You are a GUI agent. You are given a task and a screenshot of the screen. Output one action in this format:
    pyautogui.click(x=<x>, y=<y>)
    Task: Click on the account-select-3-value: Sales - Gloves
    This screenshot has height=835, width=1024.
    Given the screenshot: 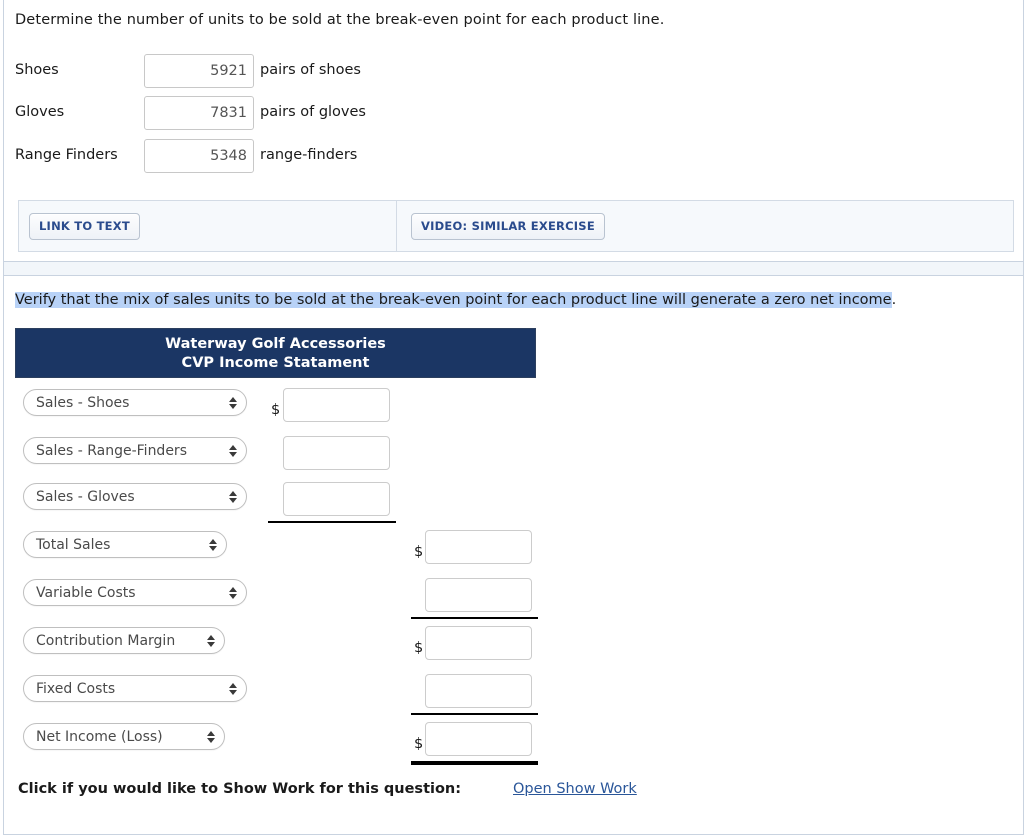 What is the action you would take?
    pyautogui.click(x=85, y=496)
    